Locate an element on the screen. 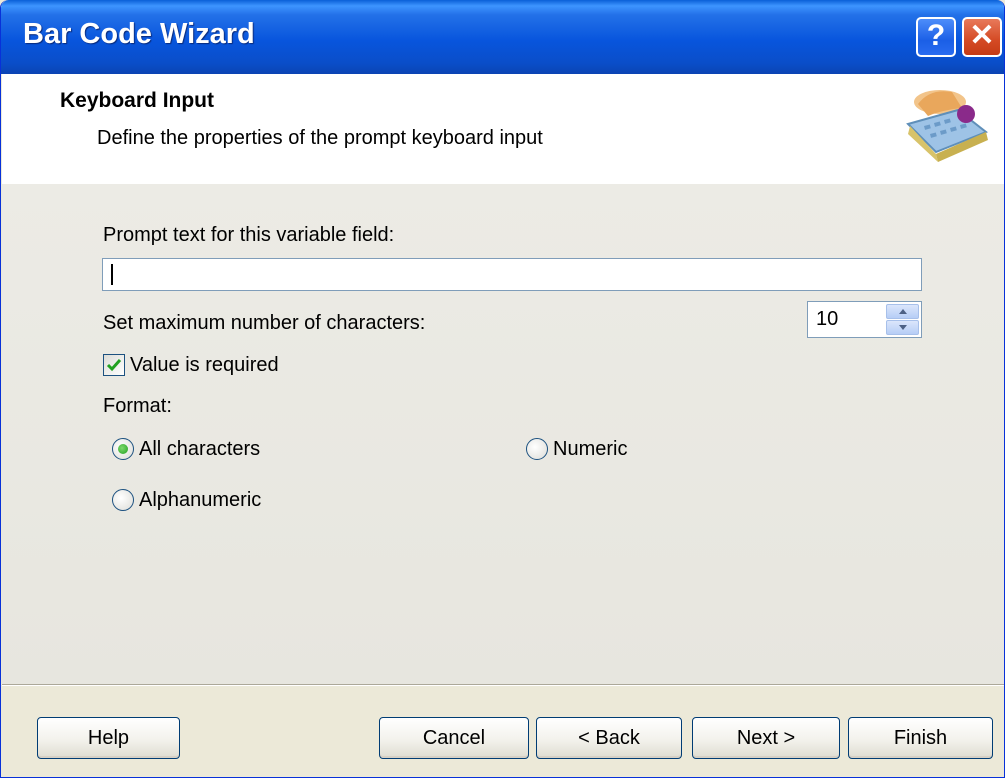 The height and width of the screenshot is (778, 1005). close-button: ✕ is located at coordinates (982, 37).